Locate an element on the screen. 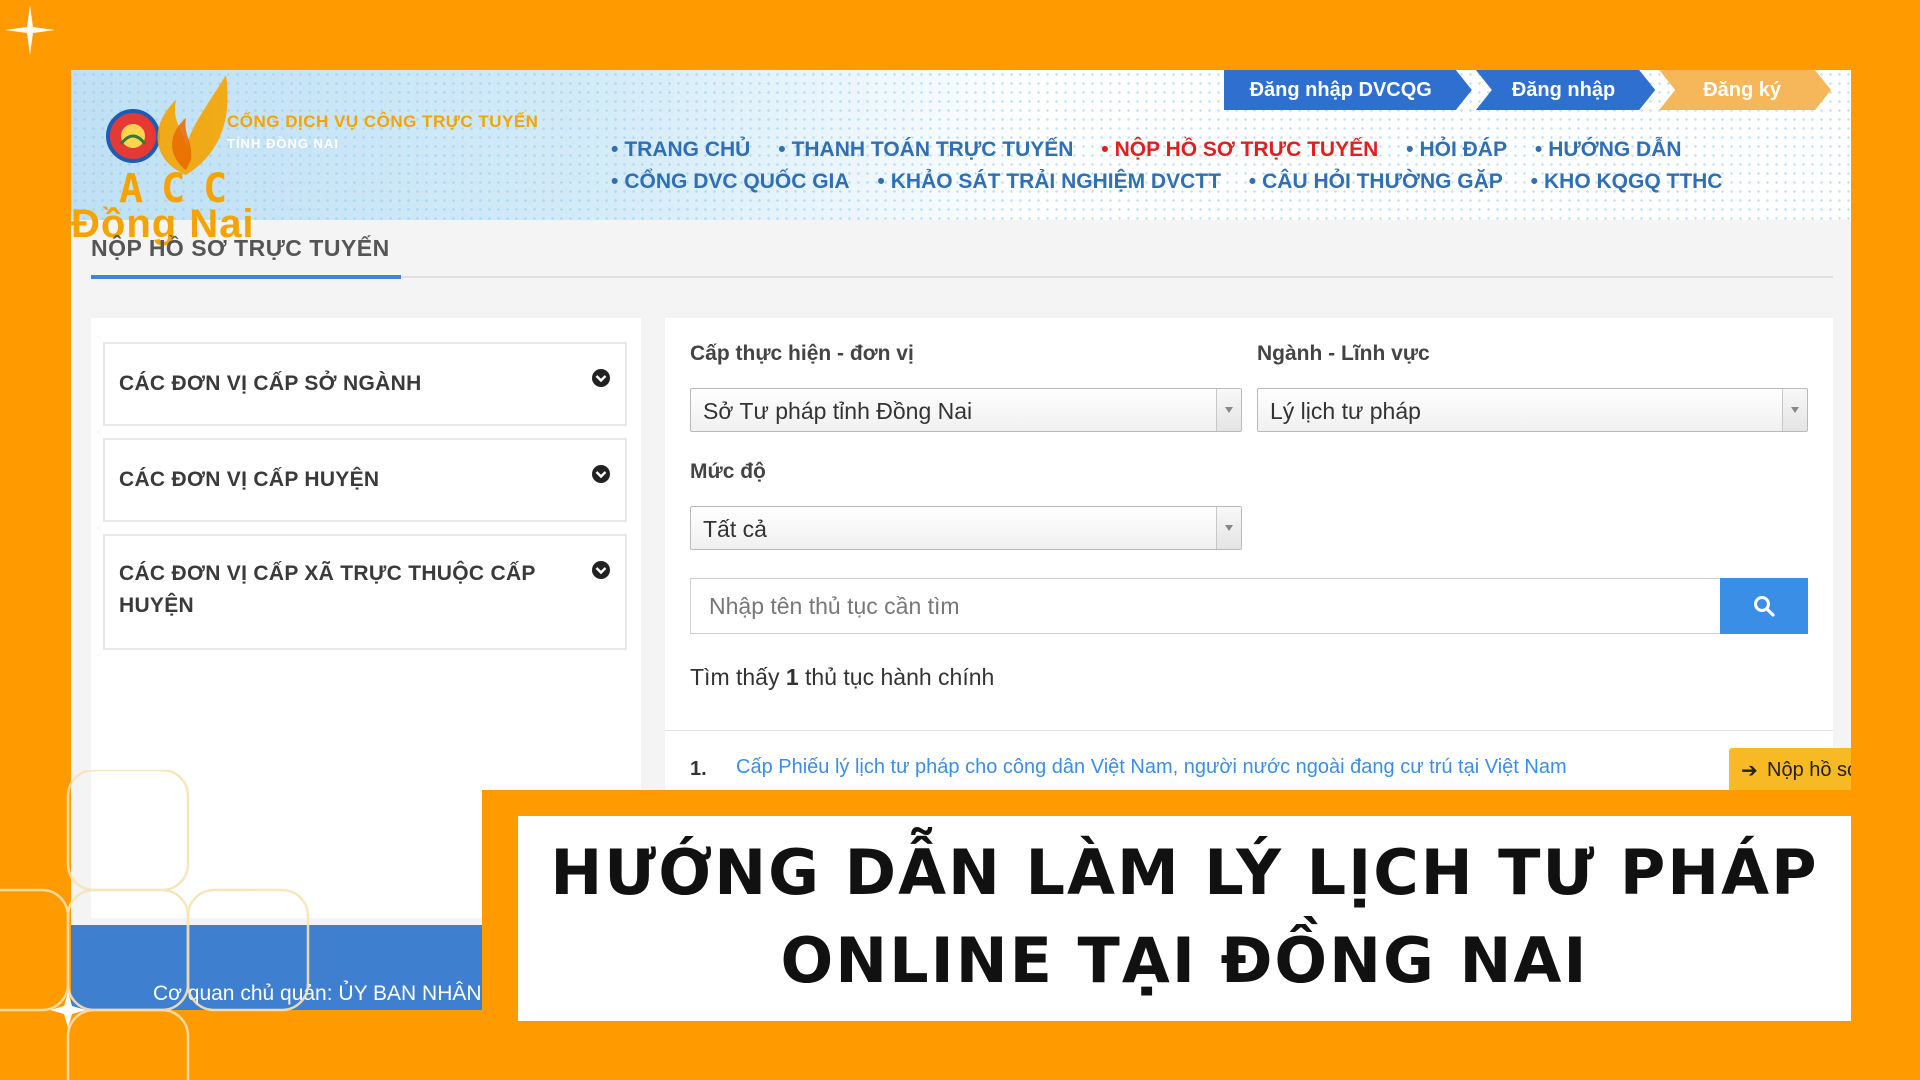  unit-group-department: CÁC ĐƠN VỊ CẤP SỞ NGÀNH is located at coordinates (365, 384).